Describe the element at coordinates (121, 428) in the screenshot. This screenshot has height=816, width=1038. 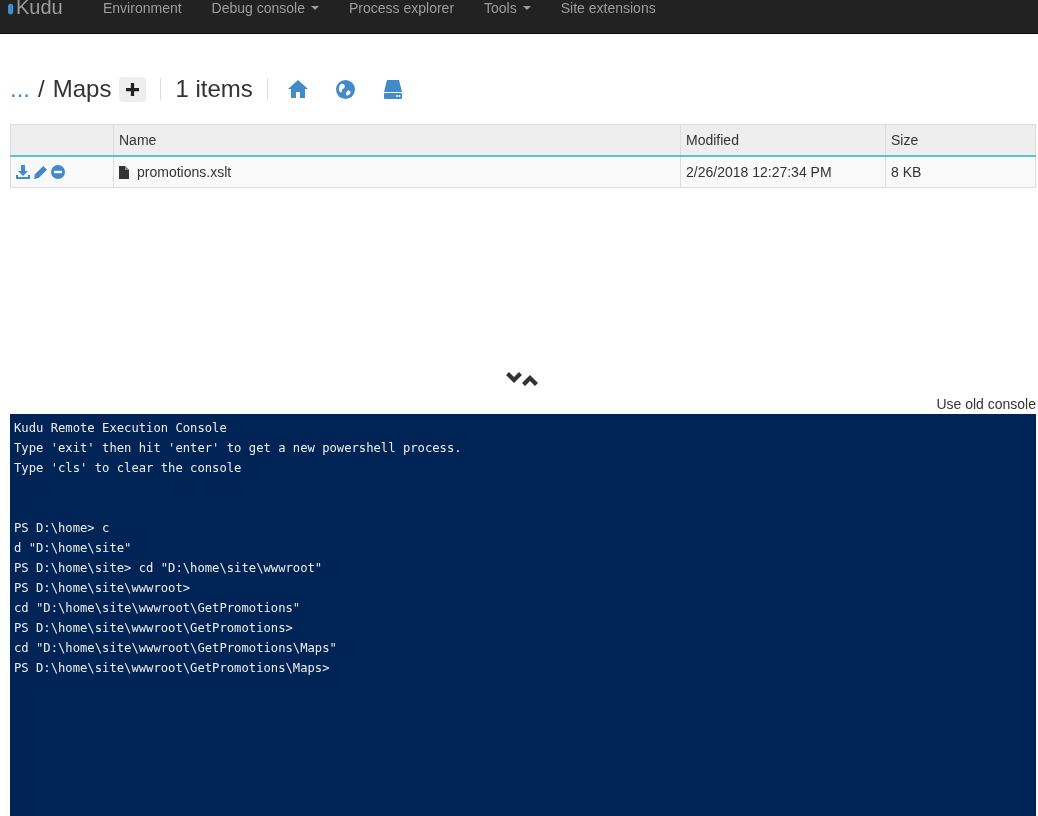
I see `console-line: Kudu Remote Execution Console` at that location.